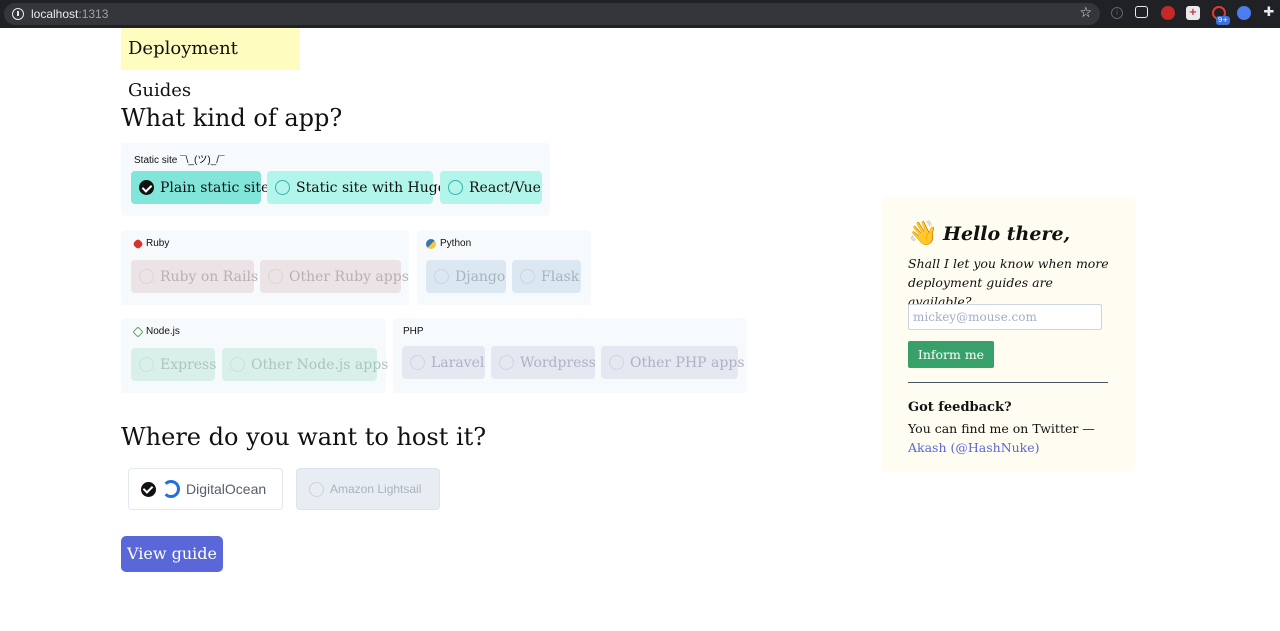 The height and width of the screenshot is (631, 1280). I want to click on static-site-label: Static site ¯\_(ツ)_/¯, so click(179, 158).